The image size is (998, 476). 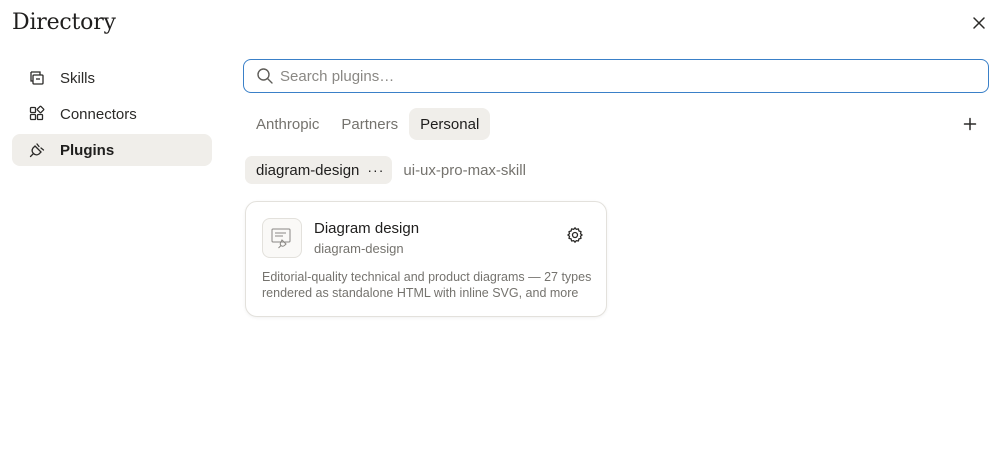 What do you see at coordinates (359, 248) in the screenshot?
I see `plugin-card-subtitle: diagram-design` at bounding box center [359, 248].